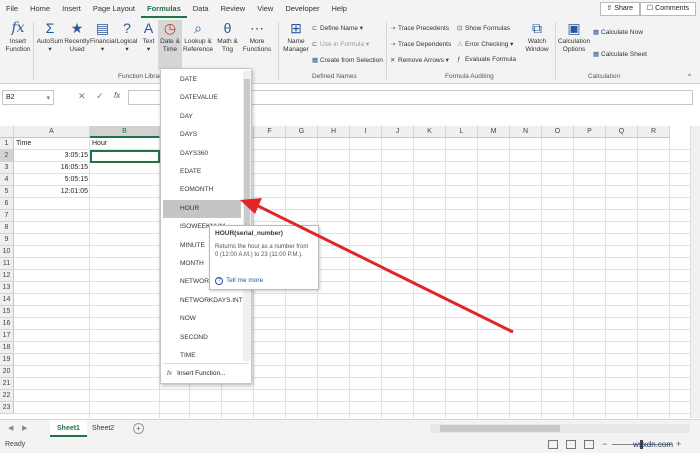 The height and width of the screenshot is (453, 700). What do you see at coordinates (350, 445) in the screenshot?
I see `status-bar: Ready − +` at bounding box center [350, 445].